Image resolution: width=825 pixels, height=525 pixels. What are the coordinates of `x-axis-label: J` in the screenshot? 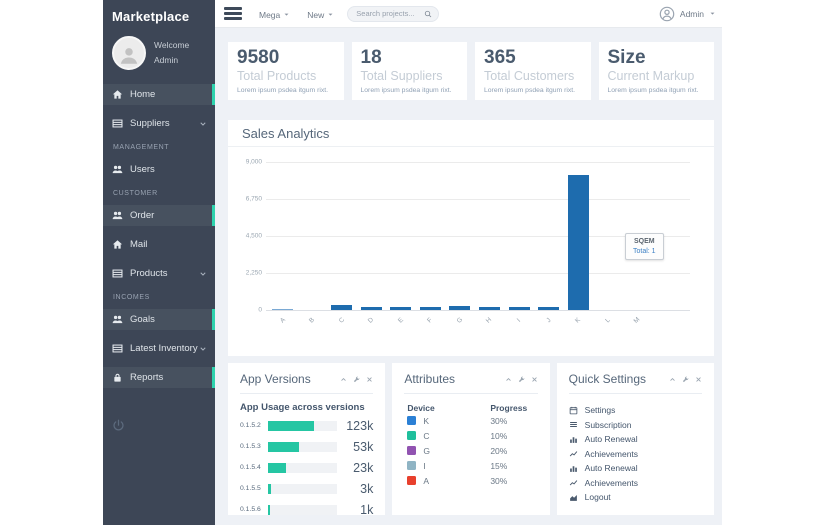 It's located at (548, 320).